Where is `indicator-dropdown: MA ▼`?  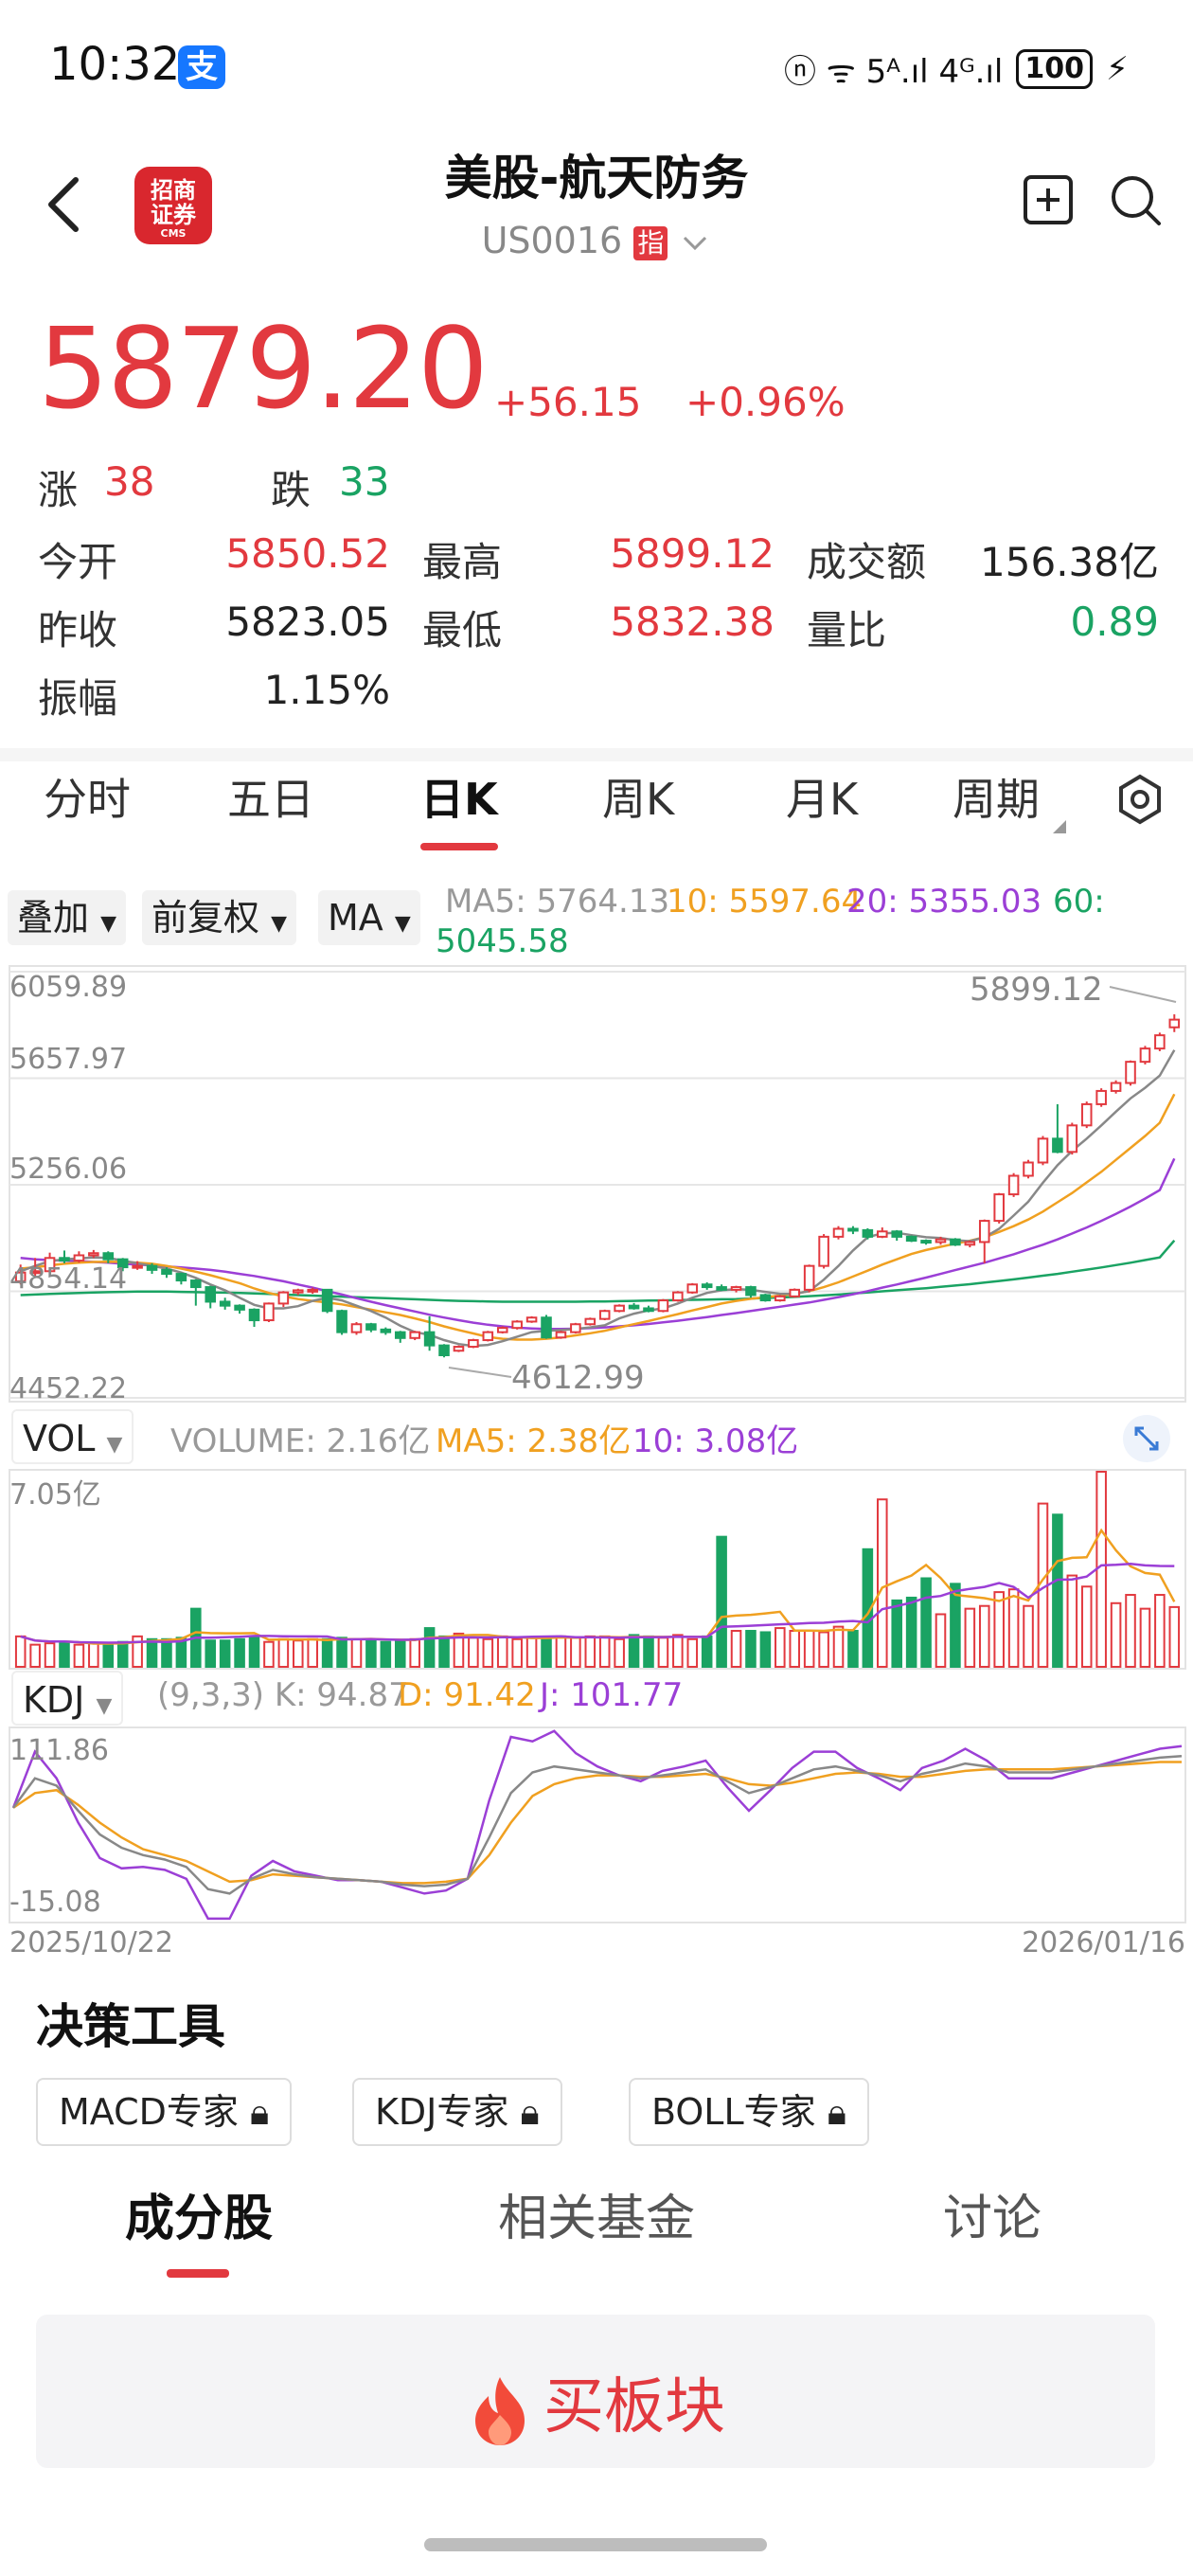 indicator-dropdown: MA ▼ is located at coordinates (369, 917).